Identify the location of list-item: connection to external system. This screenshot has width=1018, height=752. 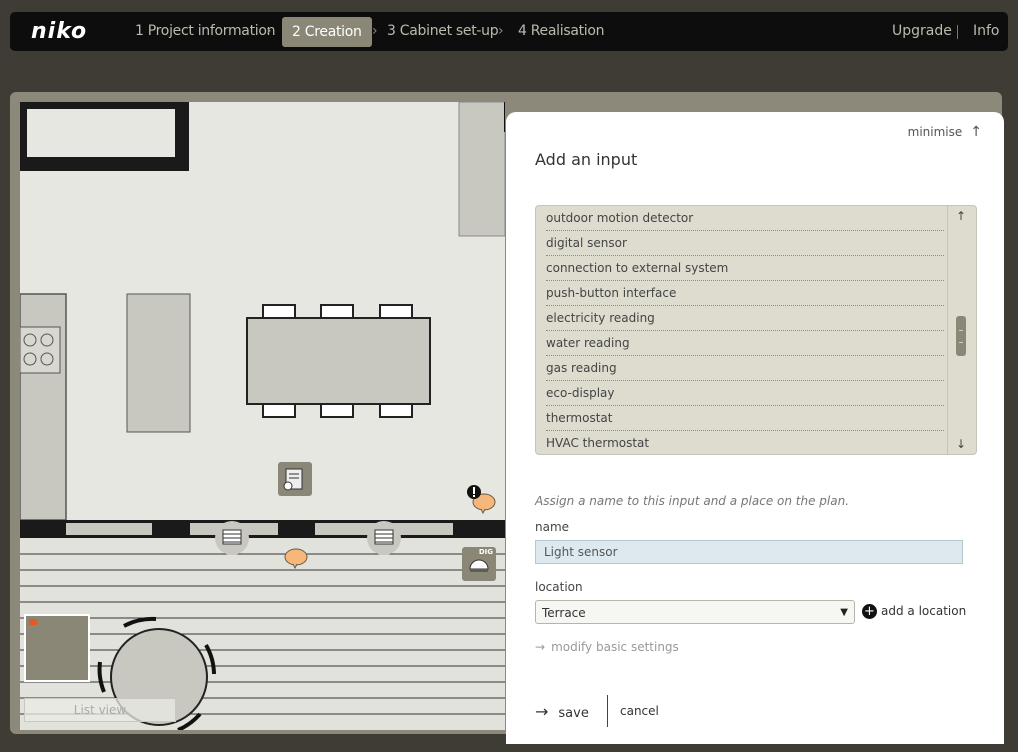
(745, 268).